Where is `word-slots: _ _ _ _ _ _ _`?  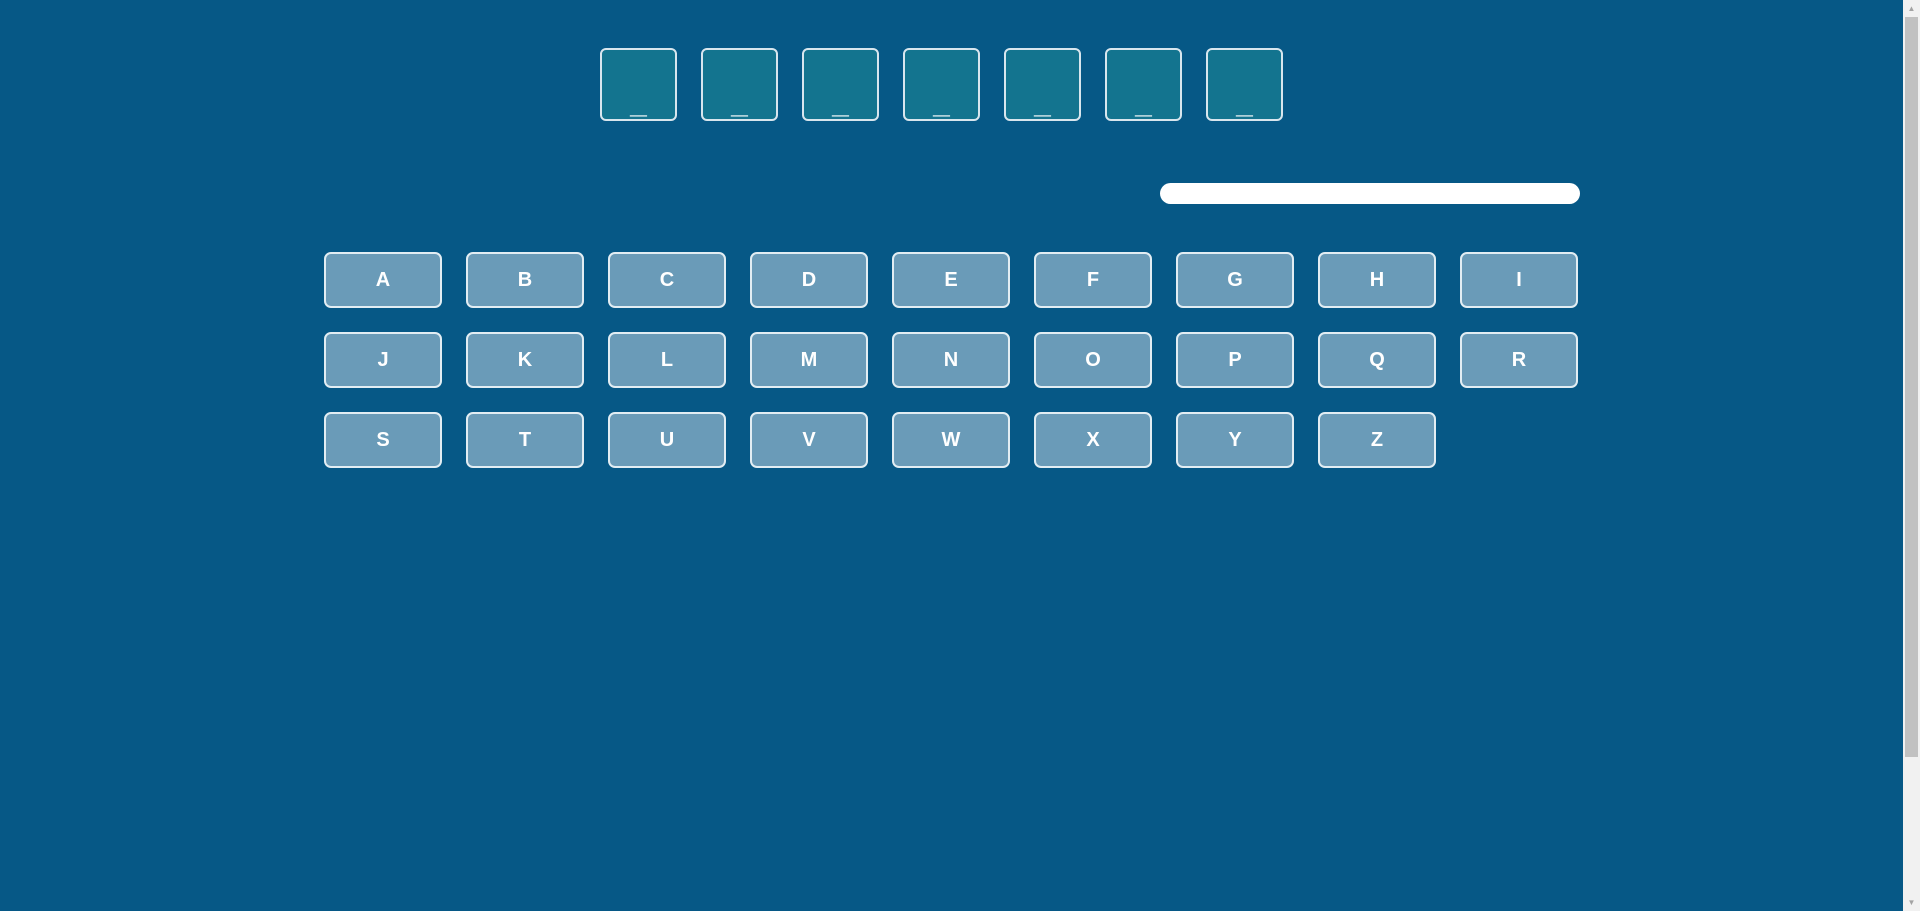
word-slots: _ _ _ _ _ _ _ is located at coordinates (941, 84).